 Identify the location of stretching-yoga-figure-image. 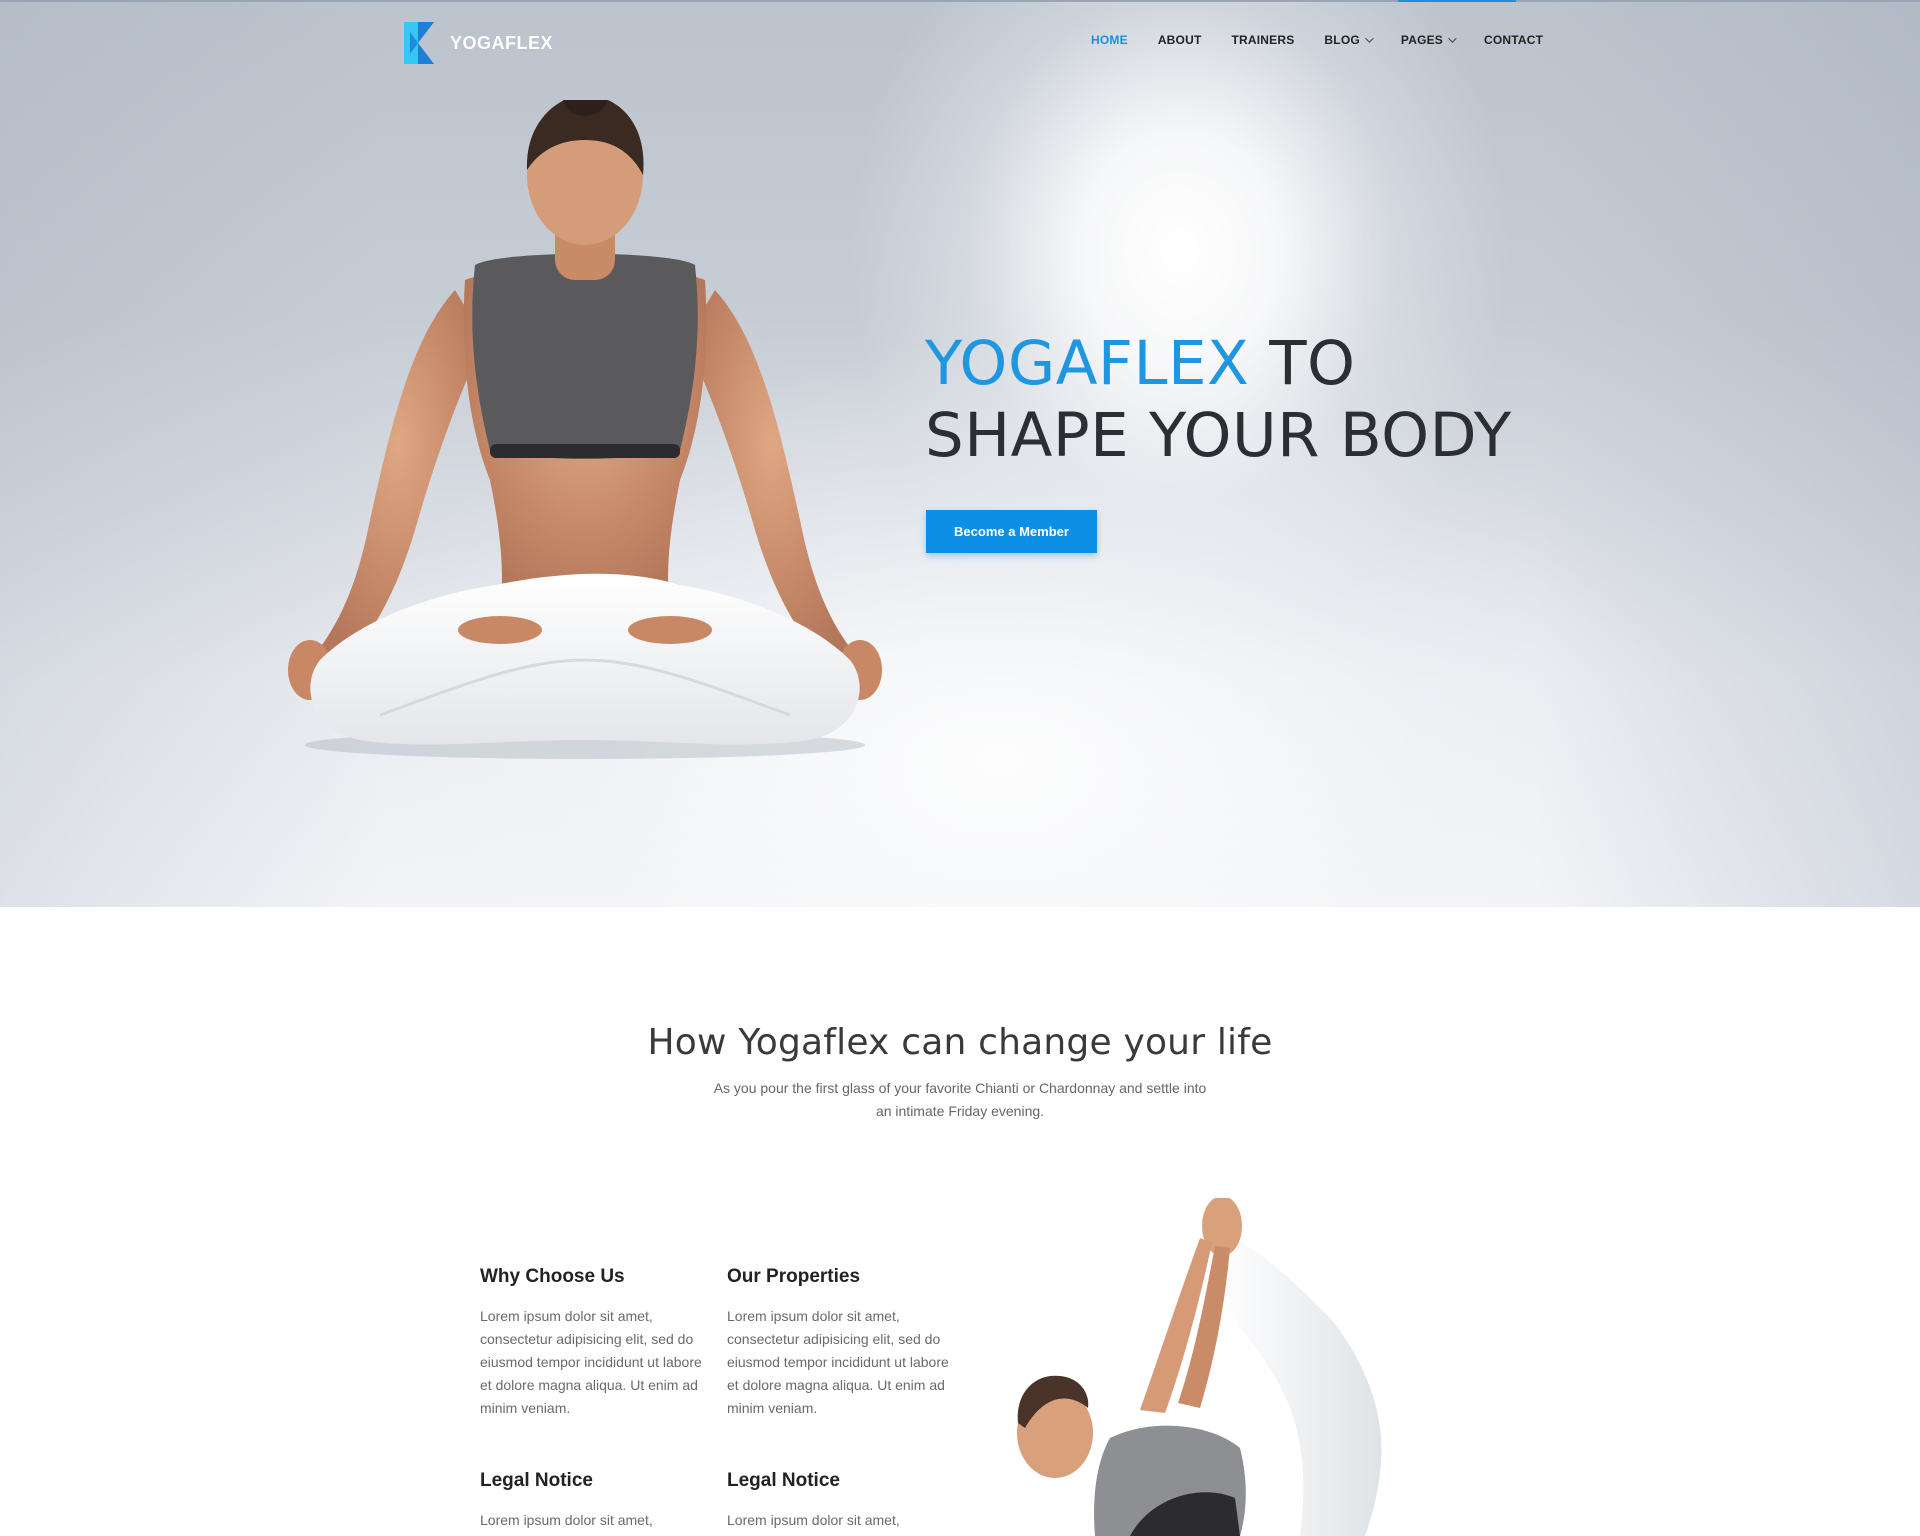
(1199, 1367).